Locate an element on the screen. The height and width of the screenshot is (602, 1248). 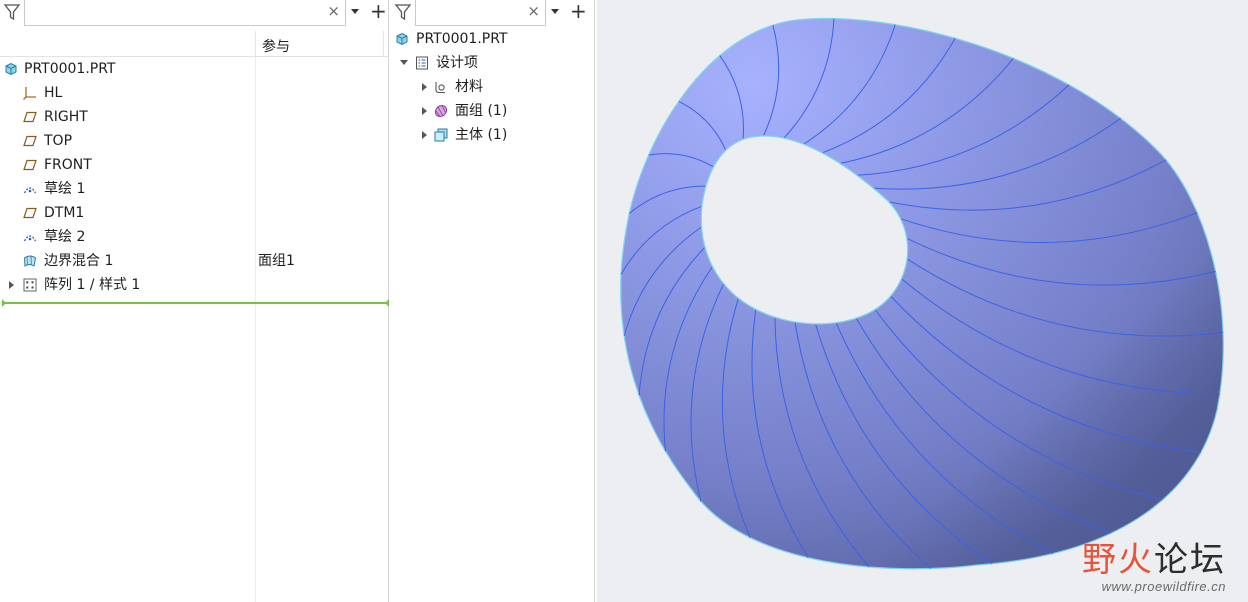
tree-item-label: 草绘 2 is located at coordinates (65, 237).